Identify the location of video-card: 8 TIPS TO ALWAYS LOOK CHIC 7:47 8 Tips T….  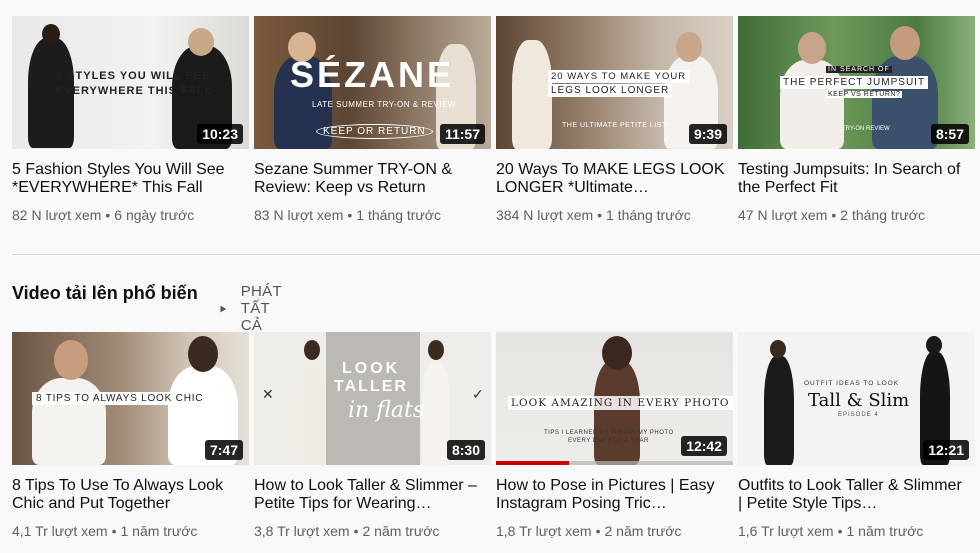
(130, 435).